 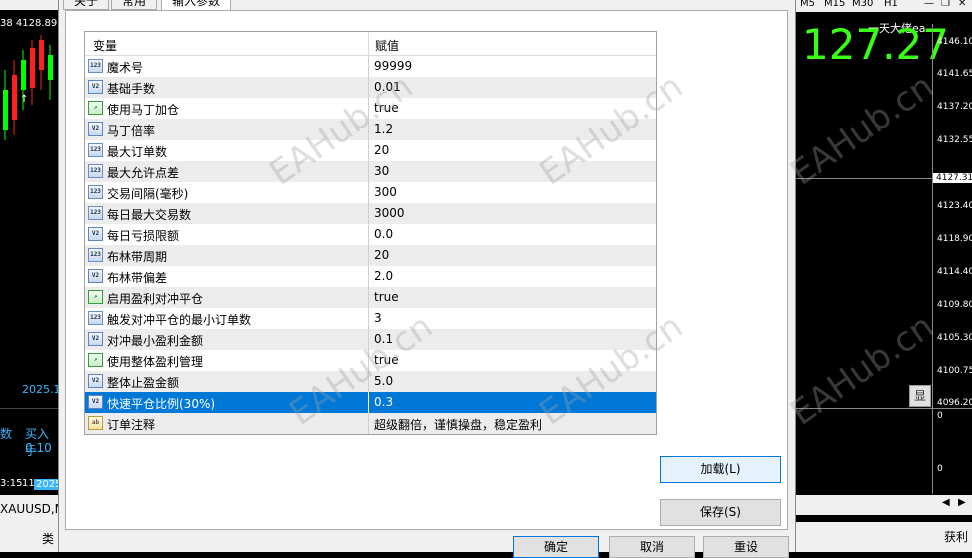 I want to click on param-value: 99999, so click(x=393, y=66).